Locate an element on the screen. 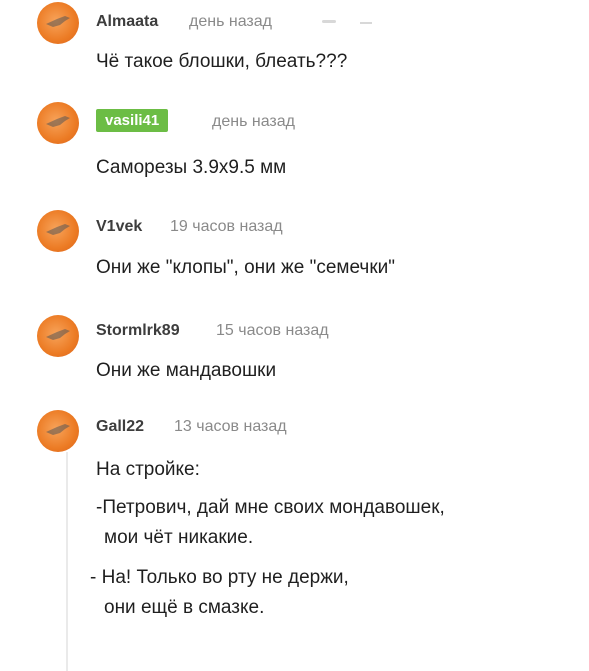 The height and width of the screenshot is (671, 589). comment-text: Они же мандавошки is located at coordinates (186, 370).